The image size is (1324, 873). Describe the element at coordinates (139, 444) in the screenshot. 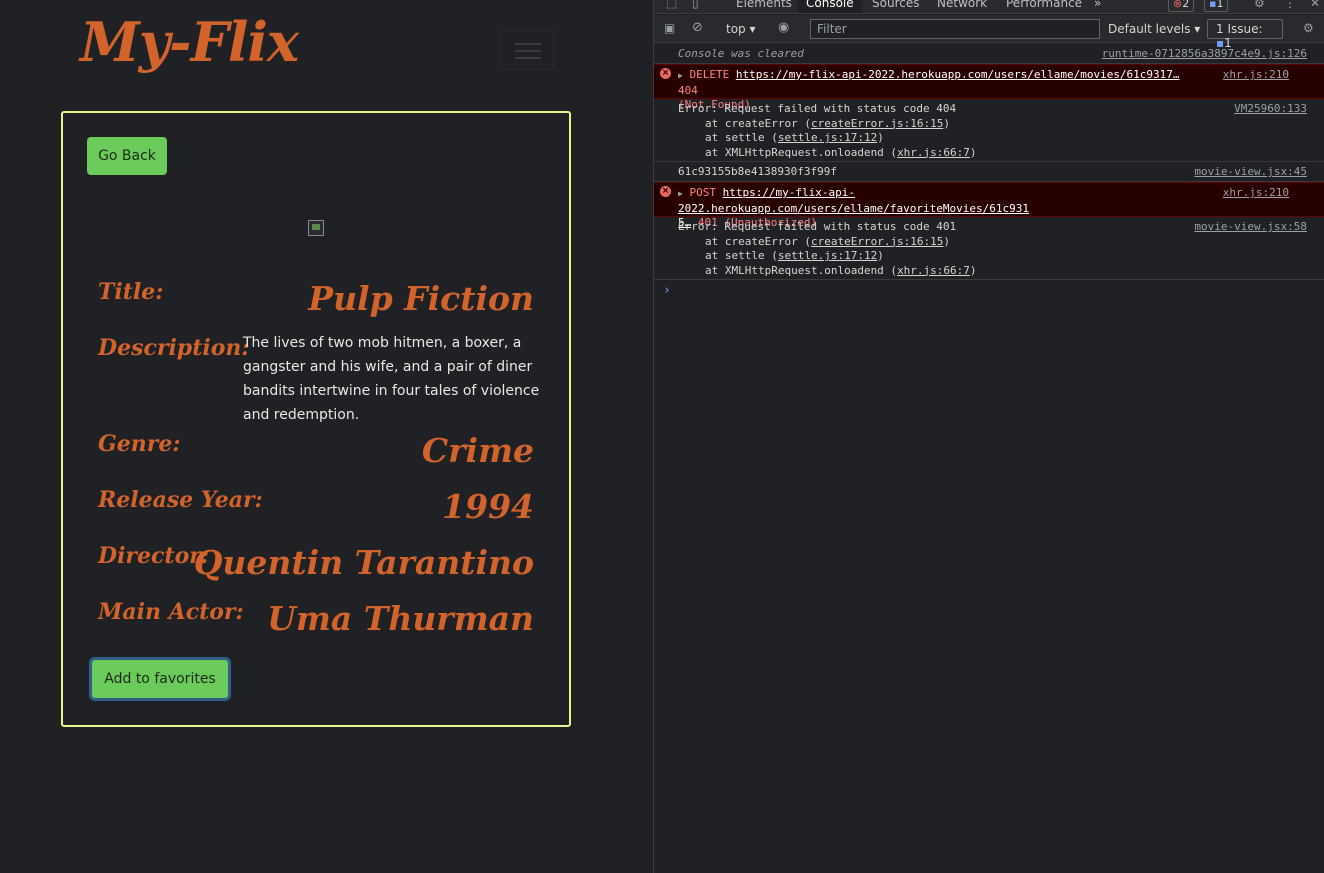

I see `genre-label: Genre:` at that location.